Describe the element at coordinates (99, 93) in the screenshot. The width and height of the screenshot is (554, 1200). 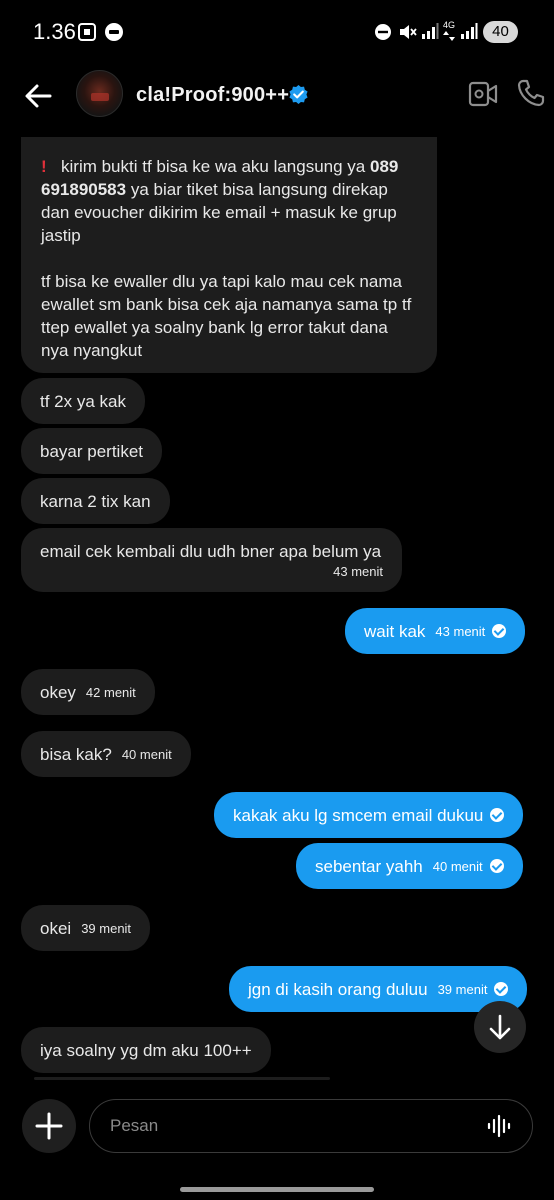
I see `avatar` at that location.